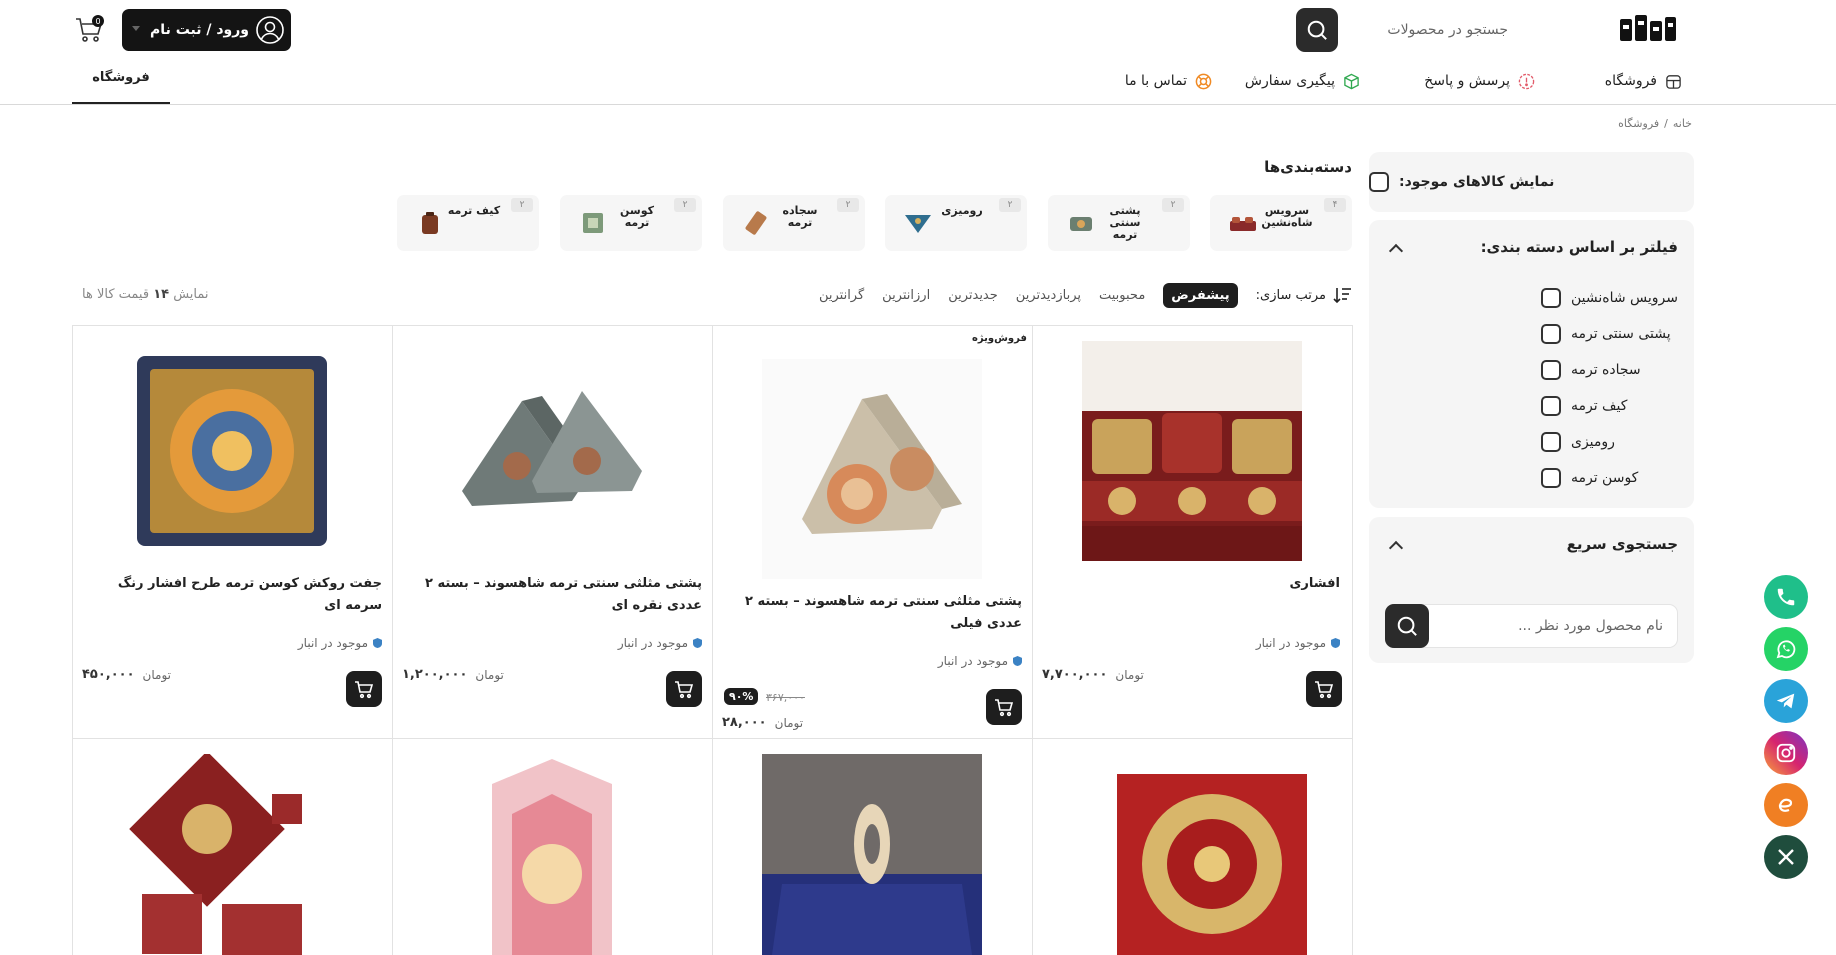  What do you see at coordinates (1352, 640) in the screenshot?
I see `grid-divider` at bounding box center [1352, 640].